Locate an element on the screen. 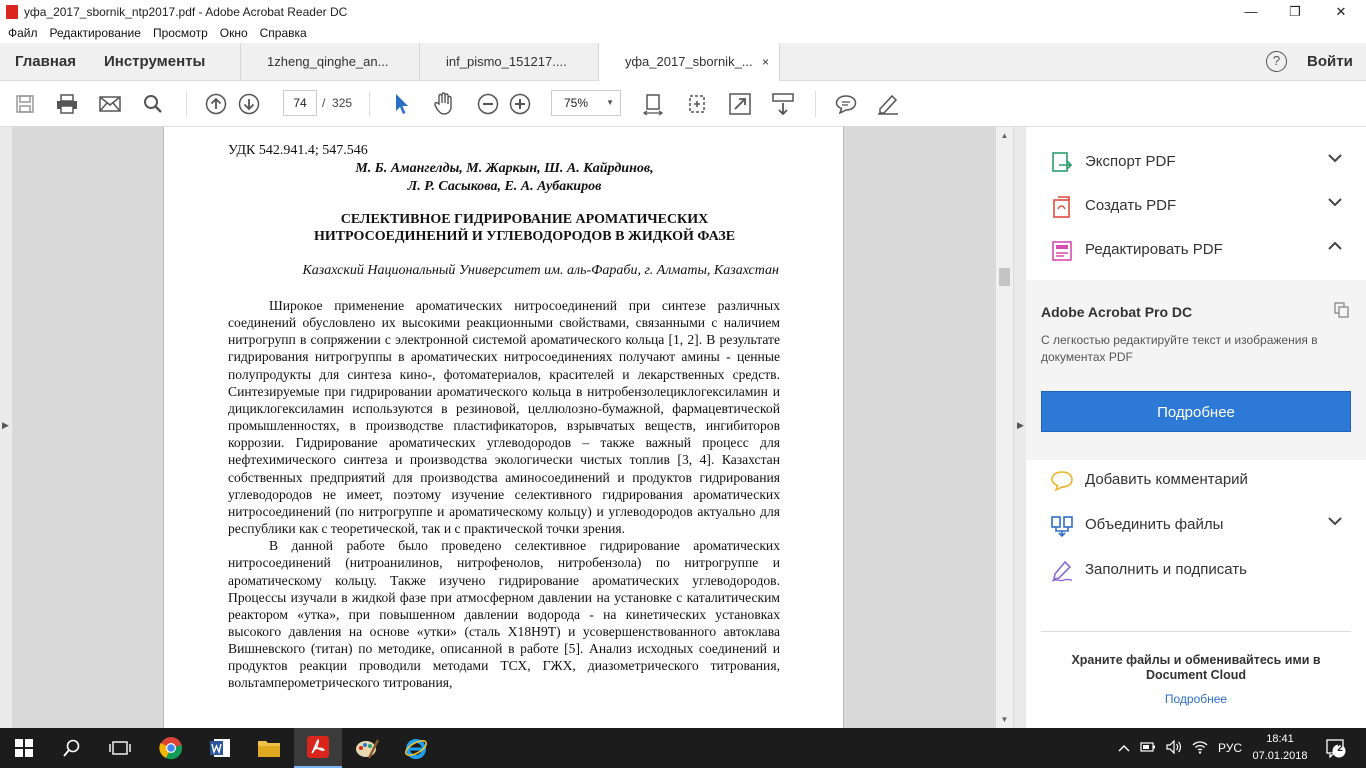  full-screen-icon is located at coordinates (740, 104).